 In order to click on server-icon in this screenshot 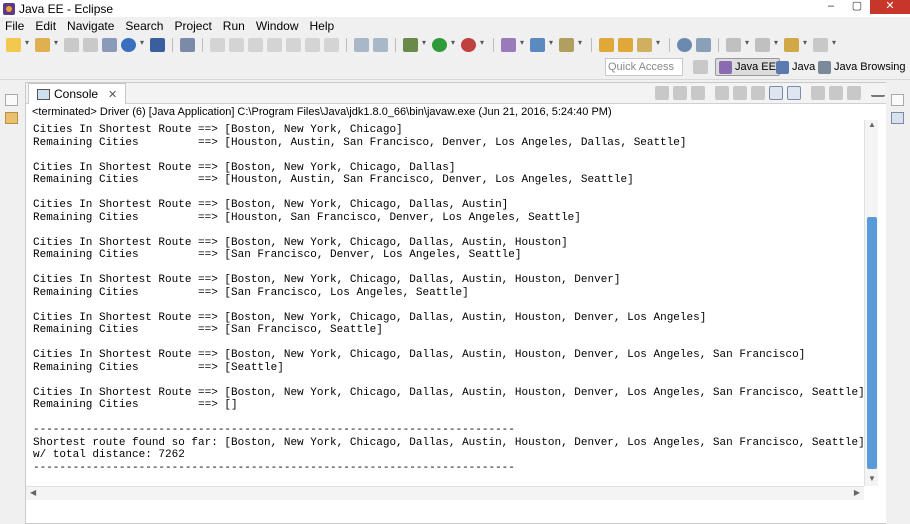, I will do `click(128, 45)`.